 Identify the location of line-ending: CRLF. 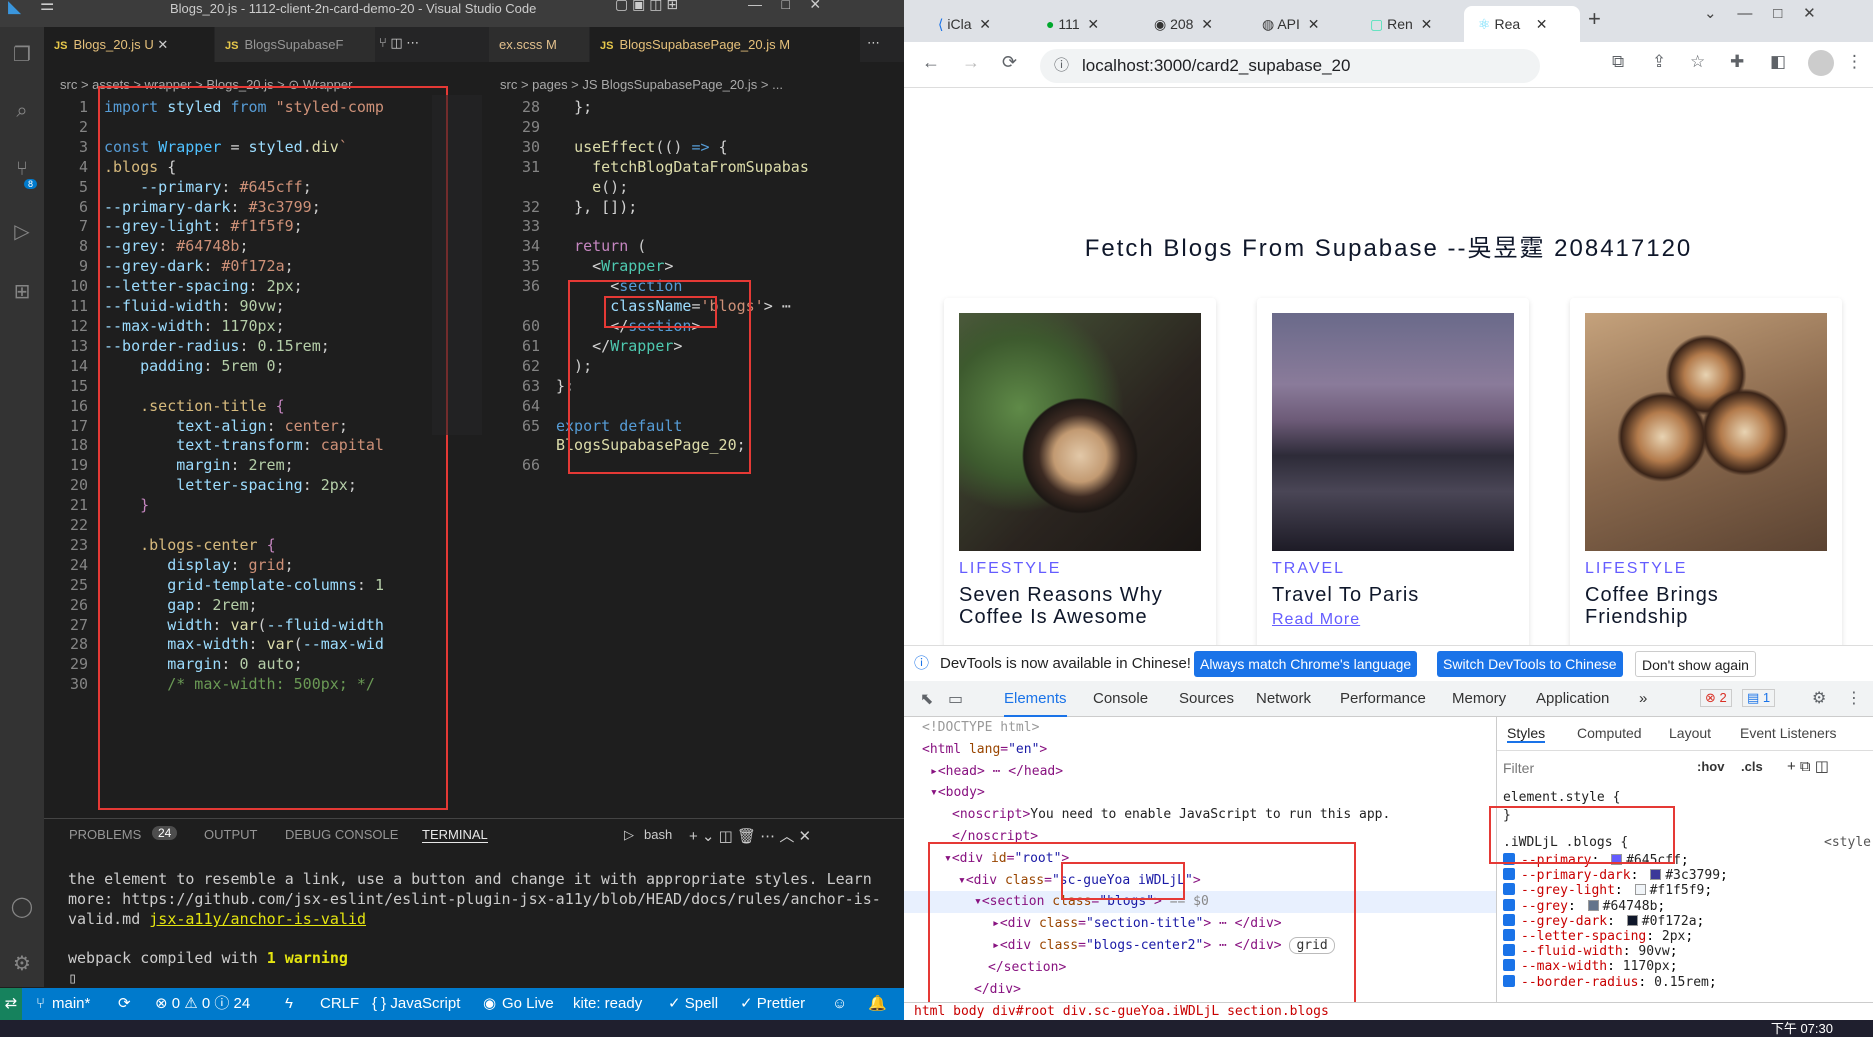
(339, 1004).